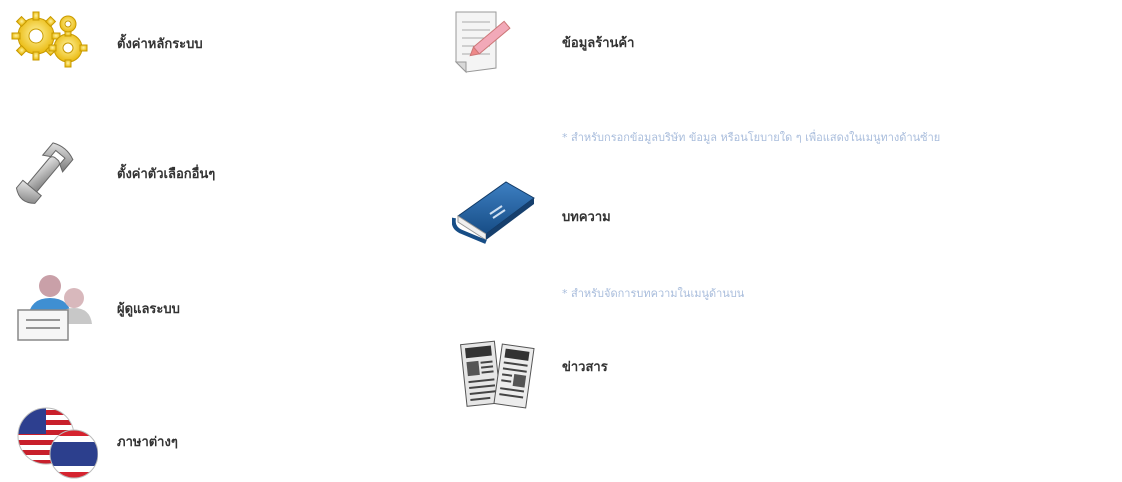 Image resolution: width=1122 pixels, height=482 pixels. What do you see at coordinates (57, 444) in the screenshot?
I see `flags-icon` at bounding box center [57, 444].